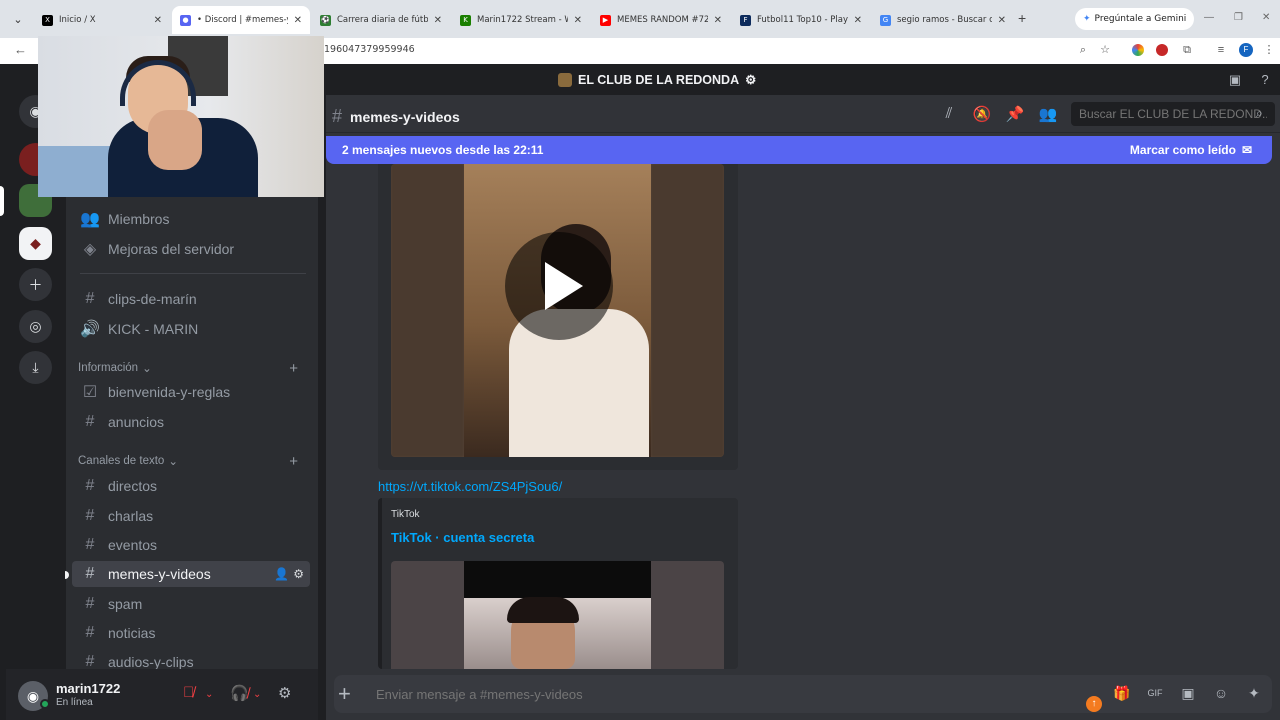 This screenshot has width=1280, height=720. What do you see at coordinates (543, 610) in the screenshot?
I see `video-subject-hair` at bounding box center [543, 610].